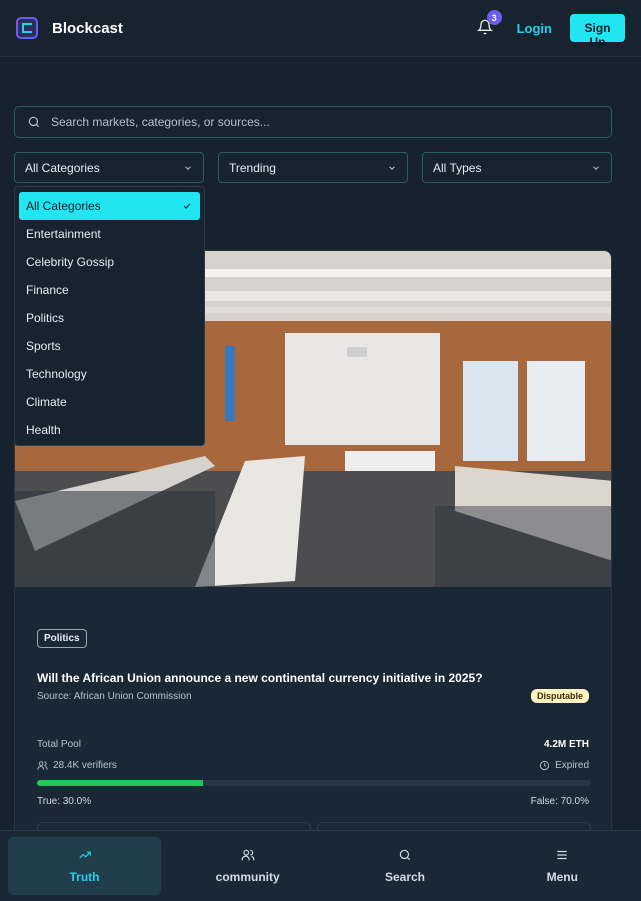 The height and width of the screenshot is (901, 641). I want to click on dropdown-option-sports: Sports, so click(109, 346).